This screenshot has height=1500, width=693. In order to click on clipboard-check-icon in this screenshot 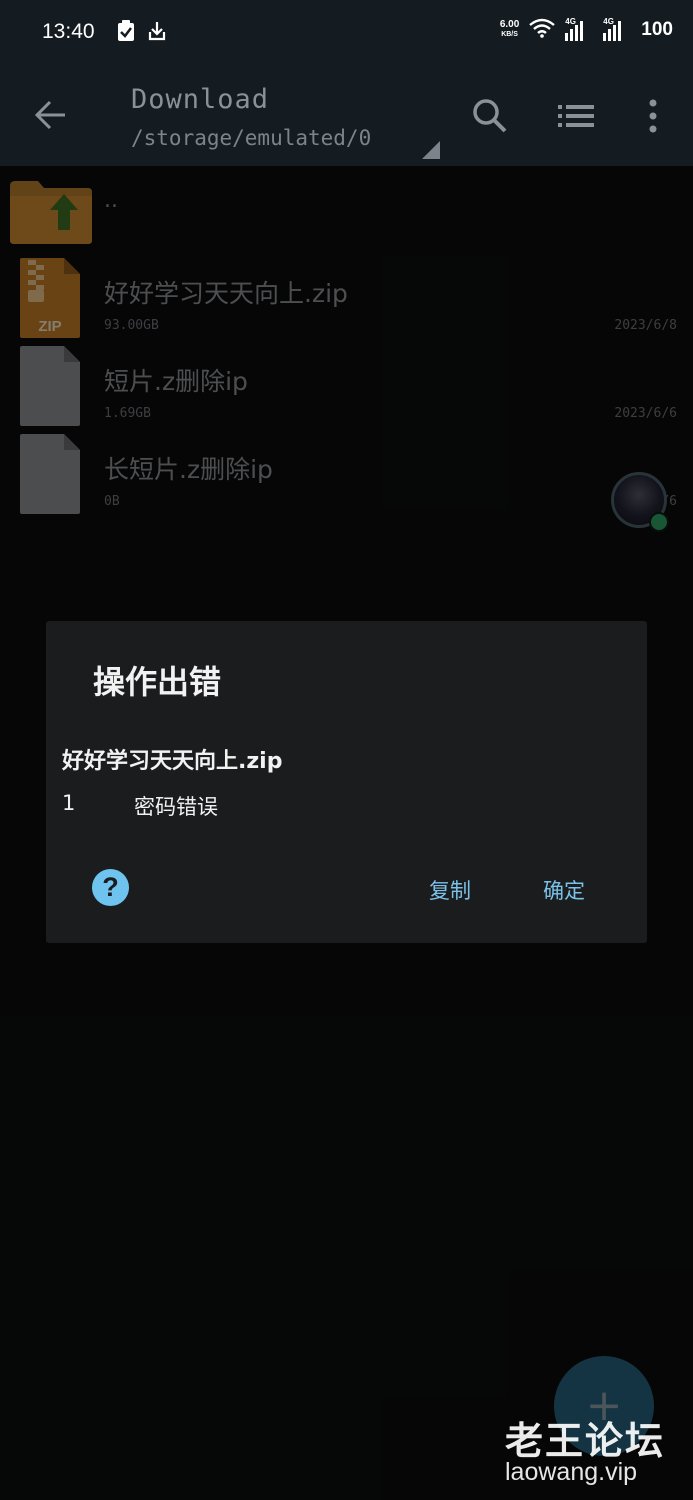, I will do `click(126, 33)`.